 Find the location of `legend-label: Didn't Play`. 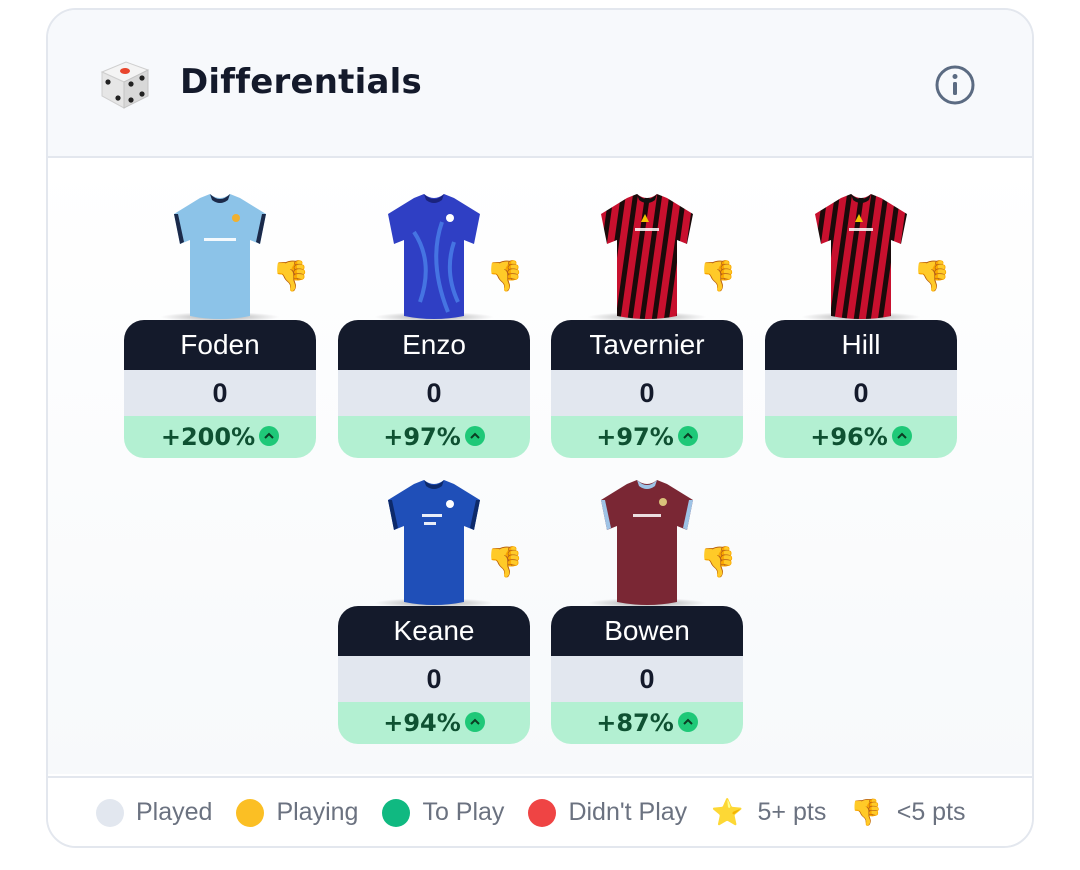

legend-label: Didn't Play is located at coordinates (628, 812).